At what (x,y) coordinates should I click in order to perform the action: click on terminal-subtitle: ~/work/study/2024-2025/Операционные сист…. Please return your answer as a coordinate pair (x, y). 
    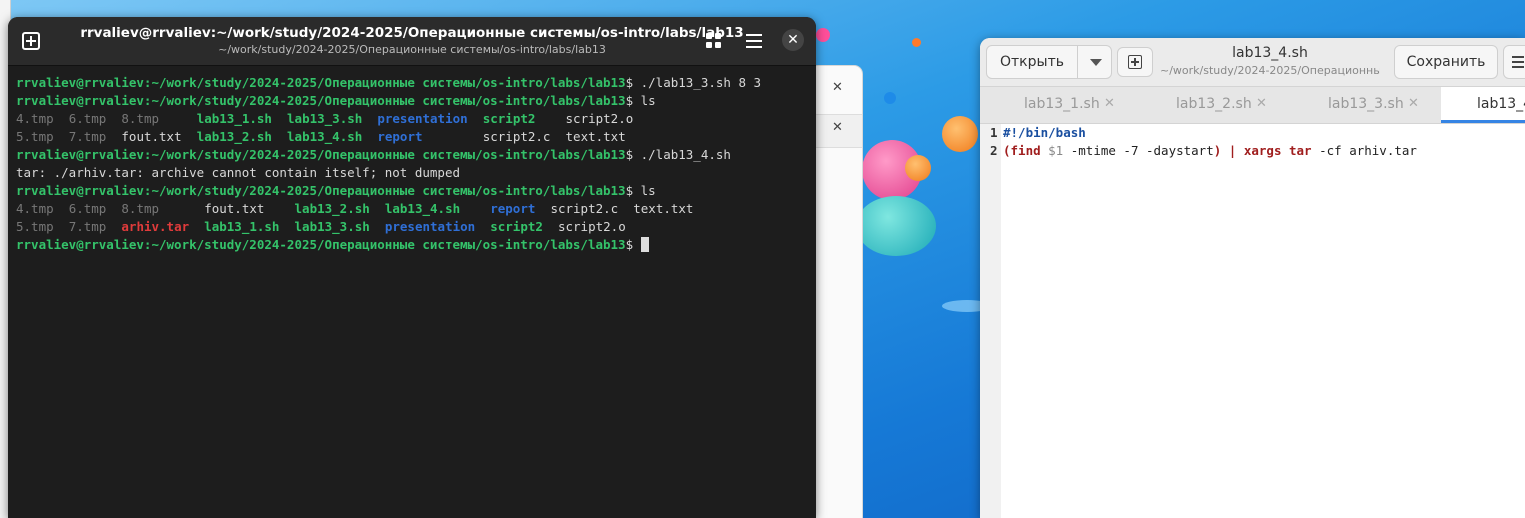
    Looking at the image, I should click on (412, 49).